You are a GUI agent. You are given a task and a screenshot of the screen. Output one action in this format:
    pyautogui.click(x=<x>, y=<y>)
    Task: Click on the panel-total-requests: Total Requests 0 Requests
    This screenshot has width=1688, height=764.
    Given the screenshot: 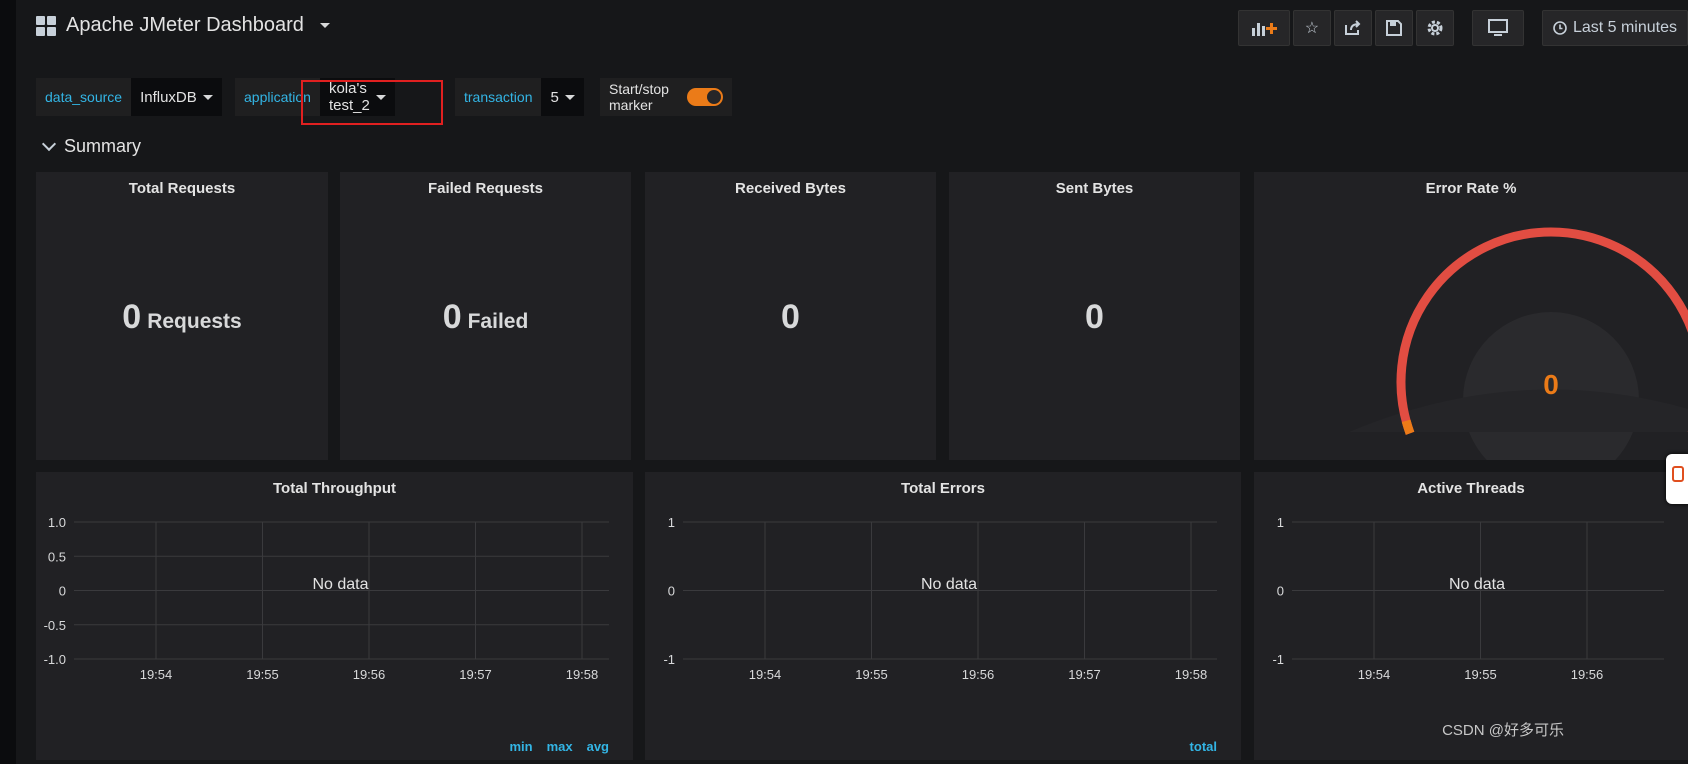 What is the action you would take?
    pyautogui.click(x=182, y=316)
    